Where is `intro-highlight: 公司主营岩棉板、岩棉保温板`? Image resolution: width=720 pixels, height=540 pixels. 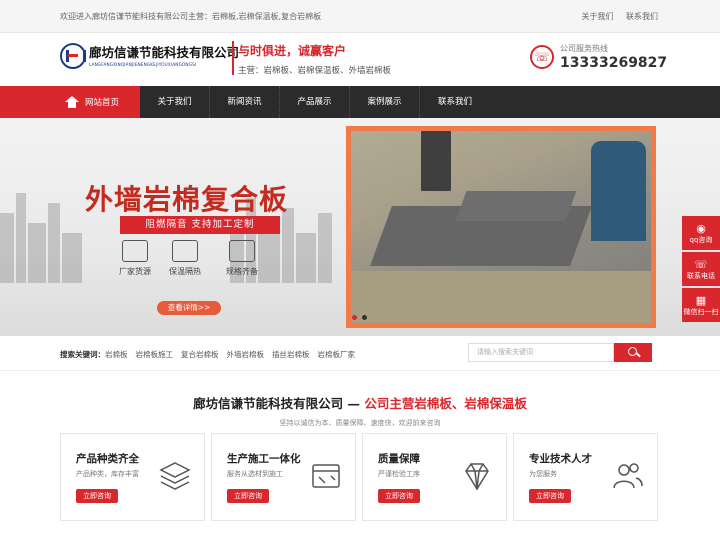 intro-highlight: 公司主营岩棉板、岩棉保温板 is located at coordinates (445, 403).